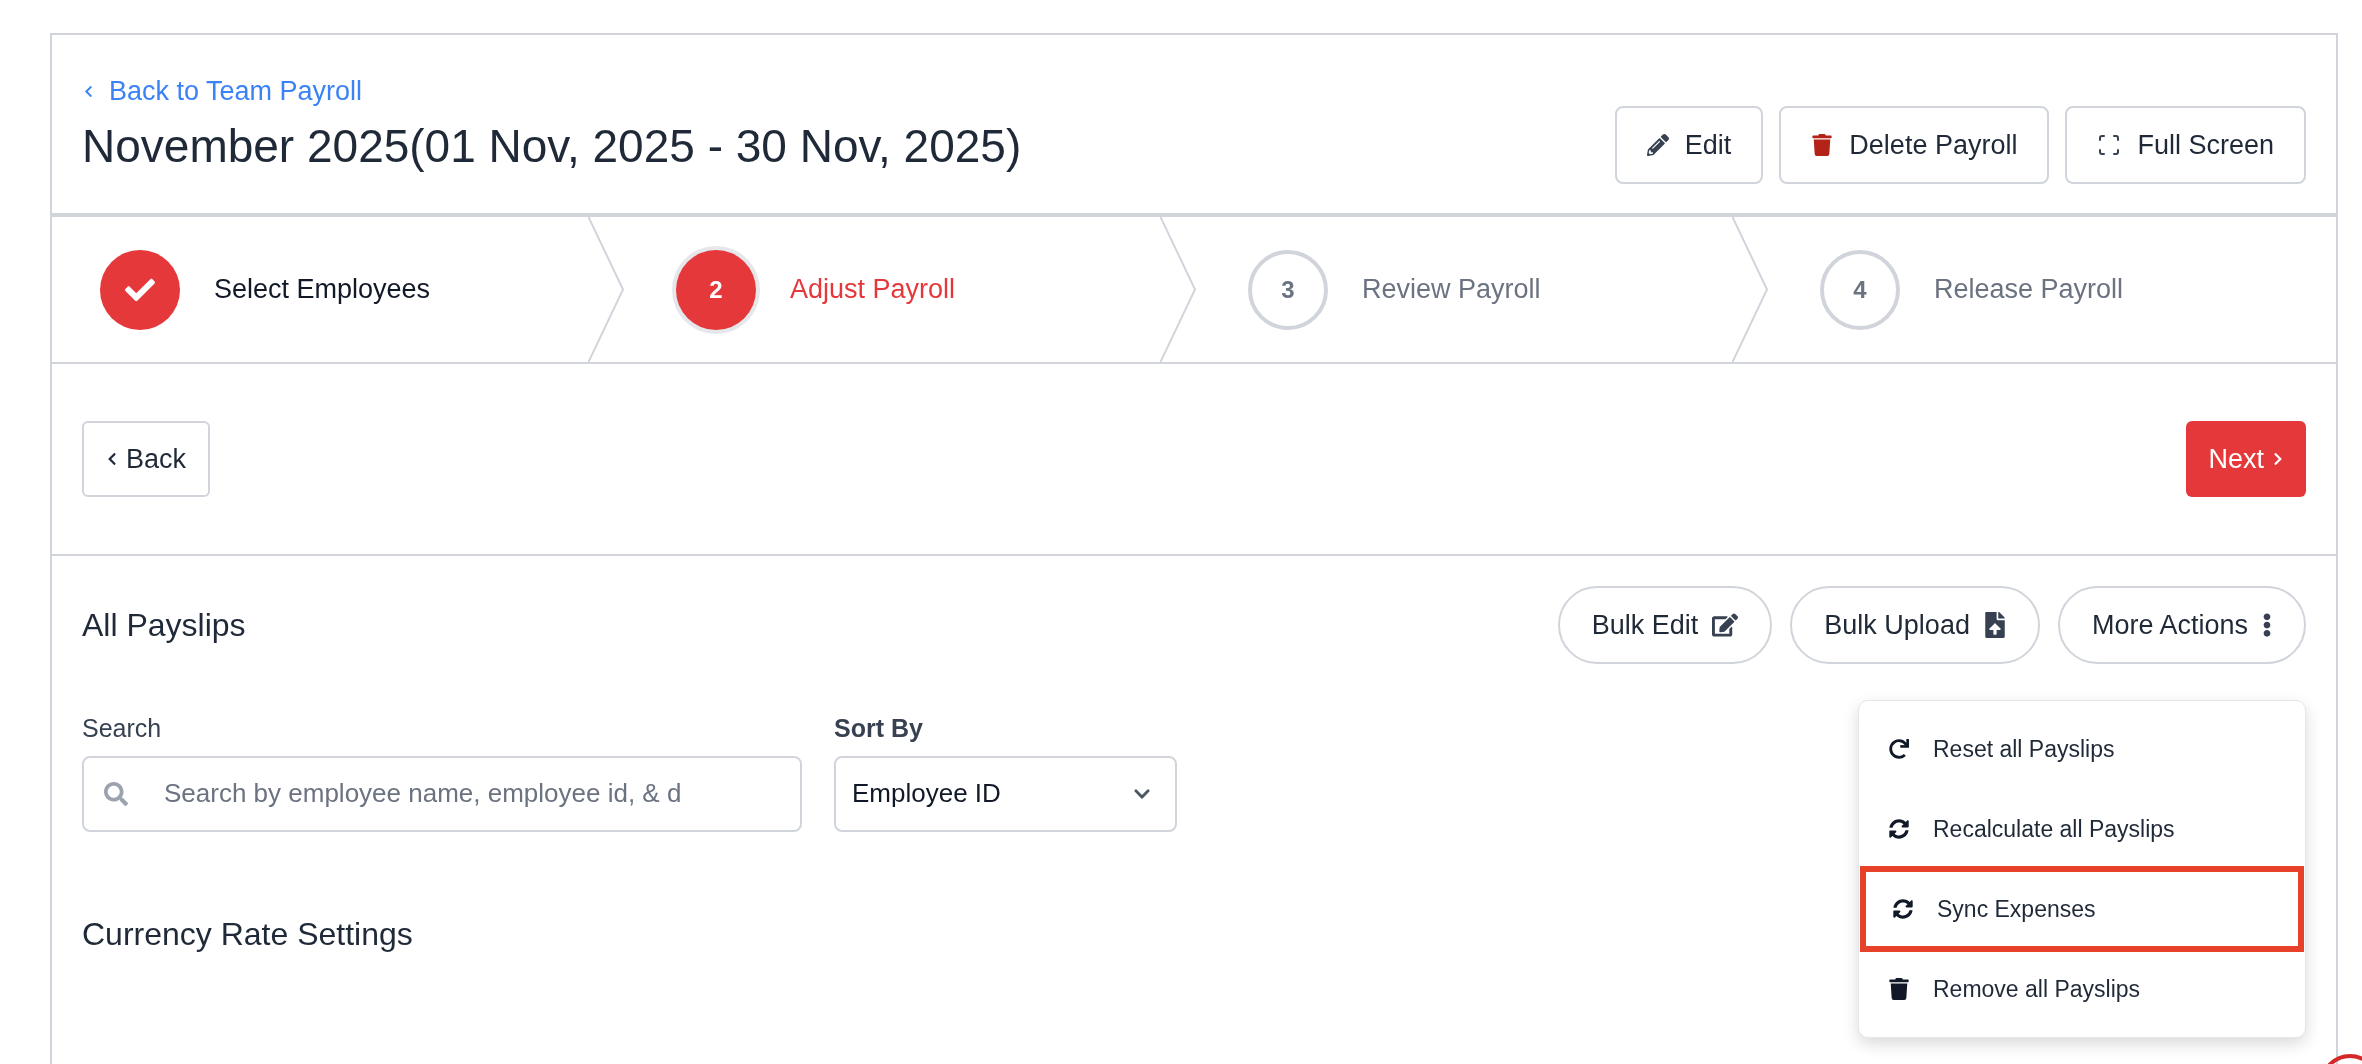 The width and height of the screenshot is (2362, 1064). Describe the element at coordinates (1657, 145) in the screenshot. I see `pencil-icon` at that location.